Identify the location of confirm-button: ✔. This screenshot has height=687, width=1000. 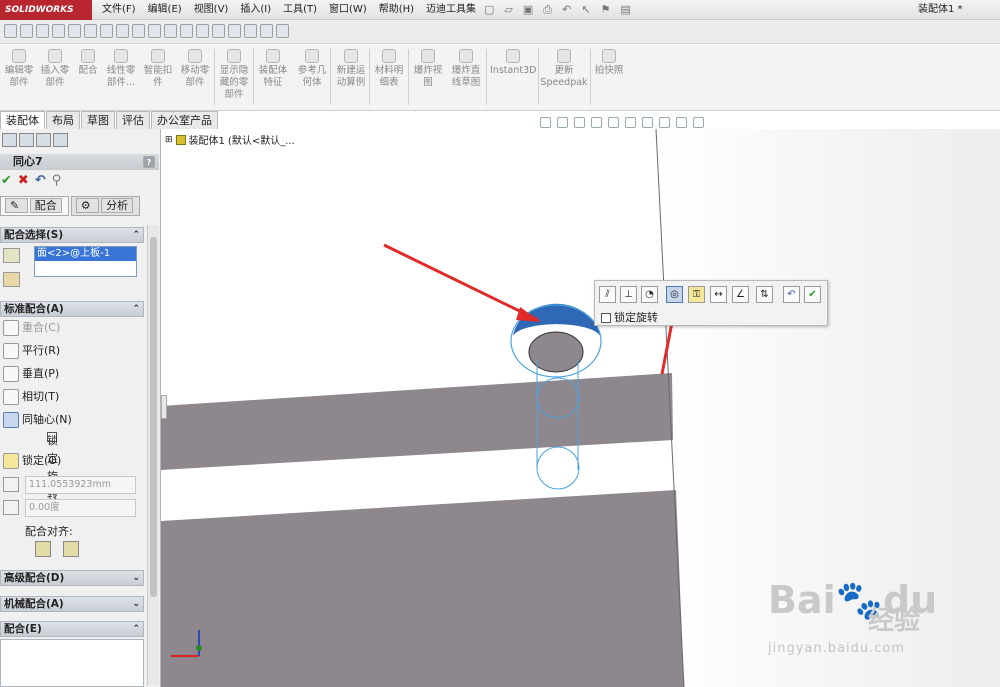
(812, 294).